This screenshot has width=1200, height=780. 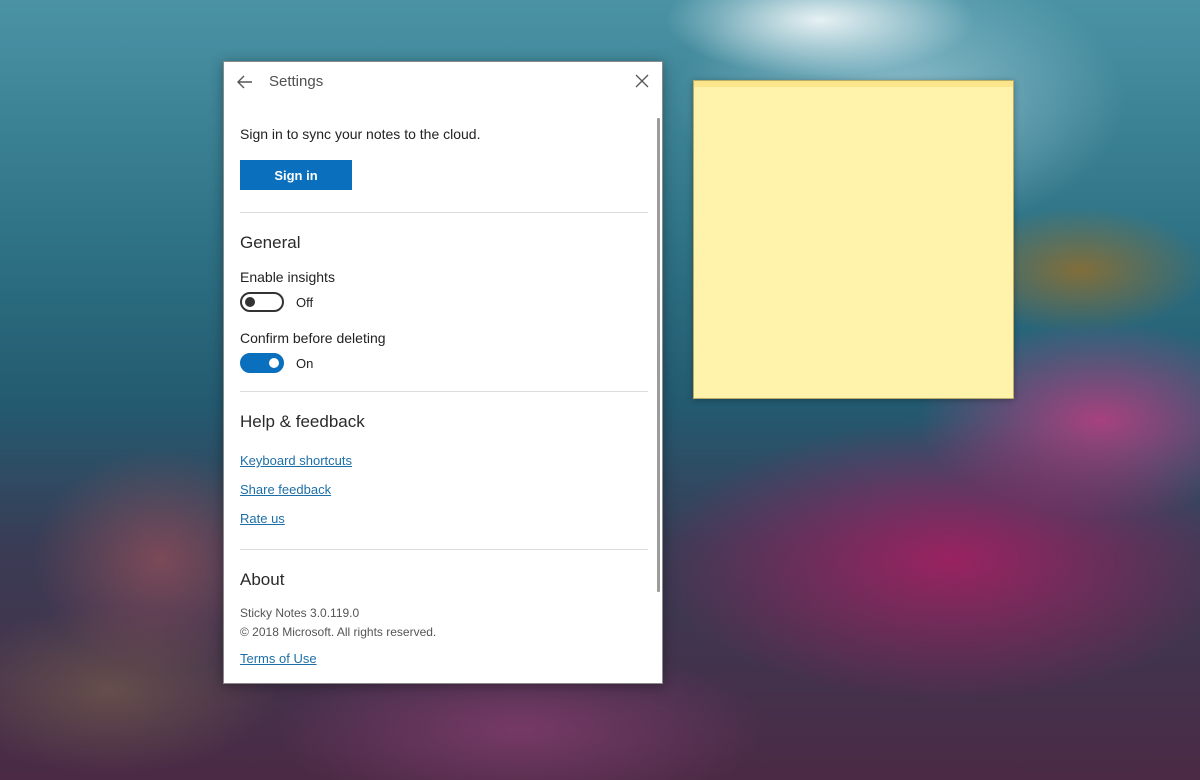 What do you see at coordinates (296, 175) in the screenshot?
I see `sign-in-button: Sign in` at bounding box center [296, 175].